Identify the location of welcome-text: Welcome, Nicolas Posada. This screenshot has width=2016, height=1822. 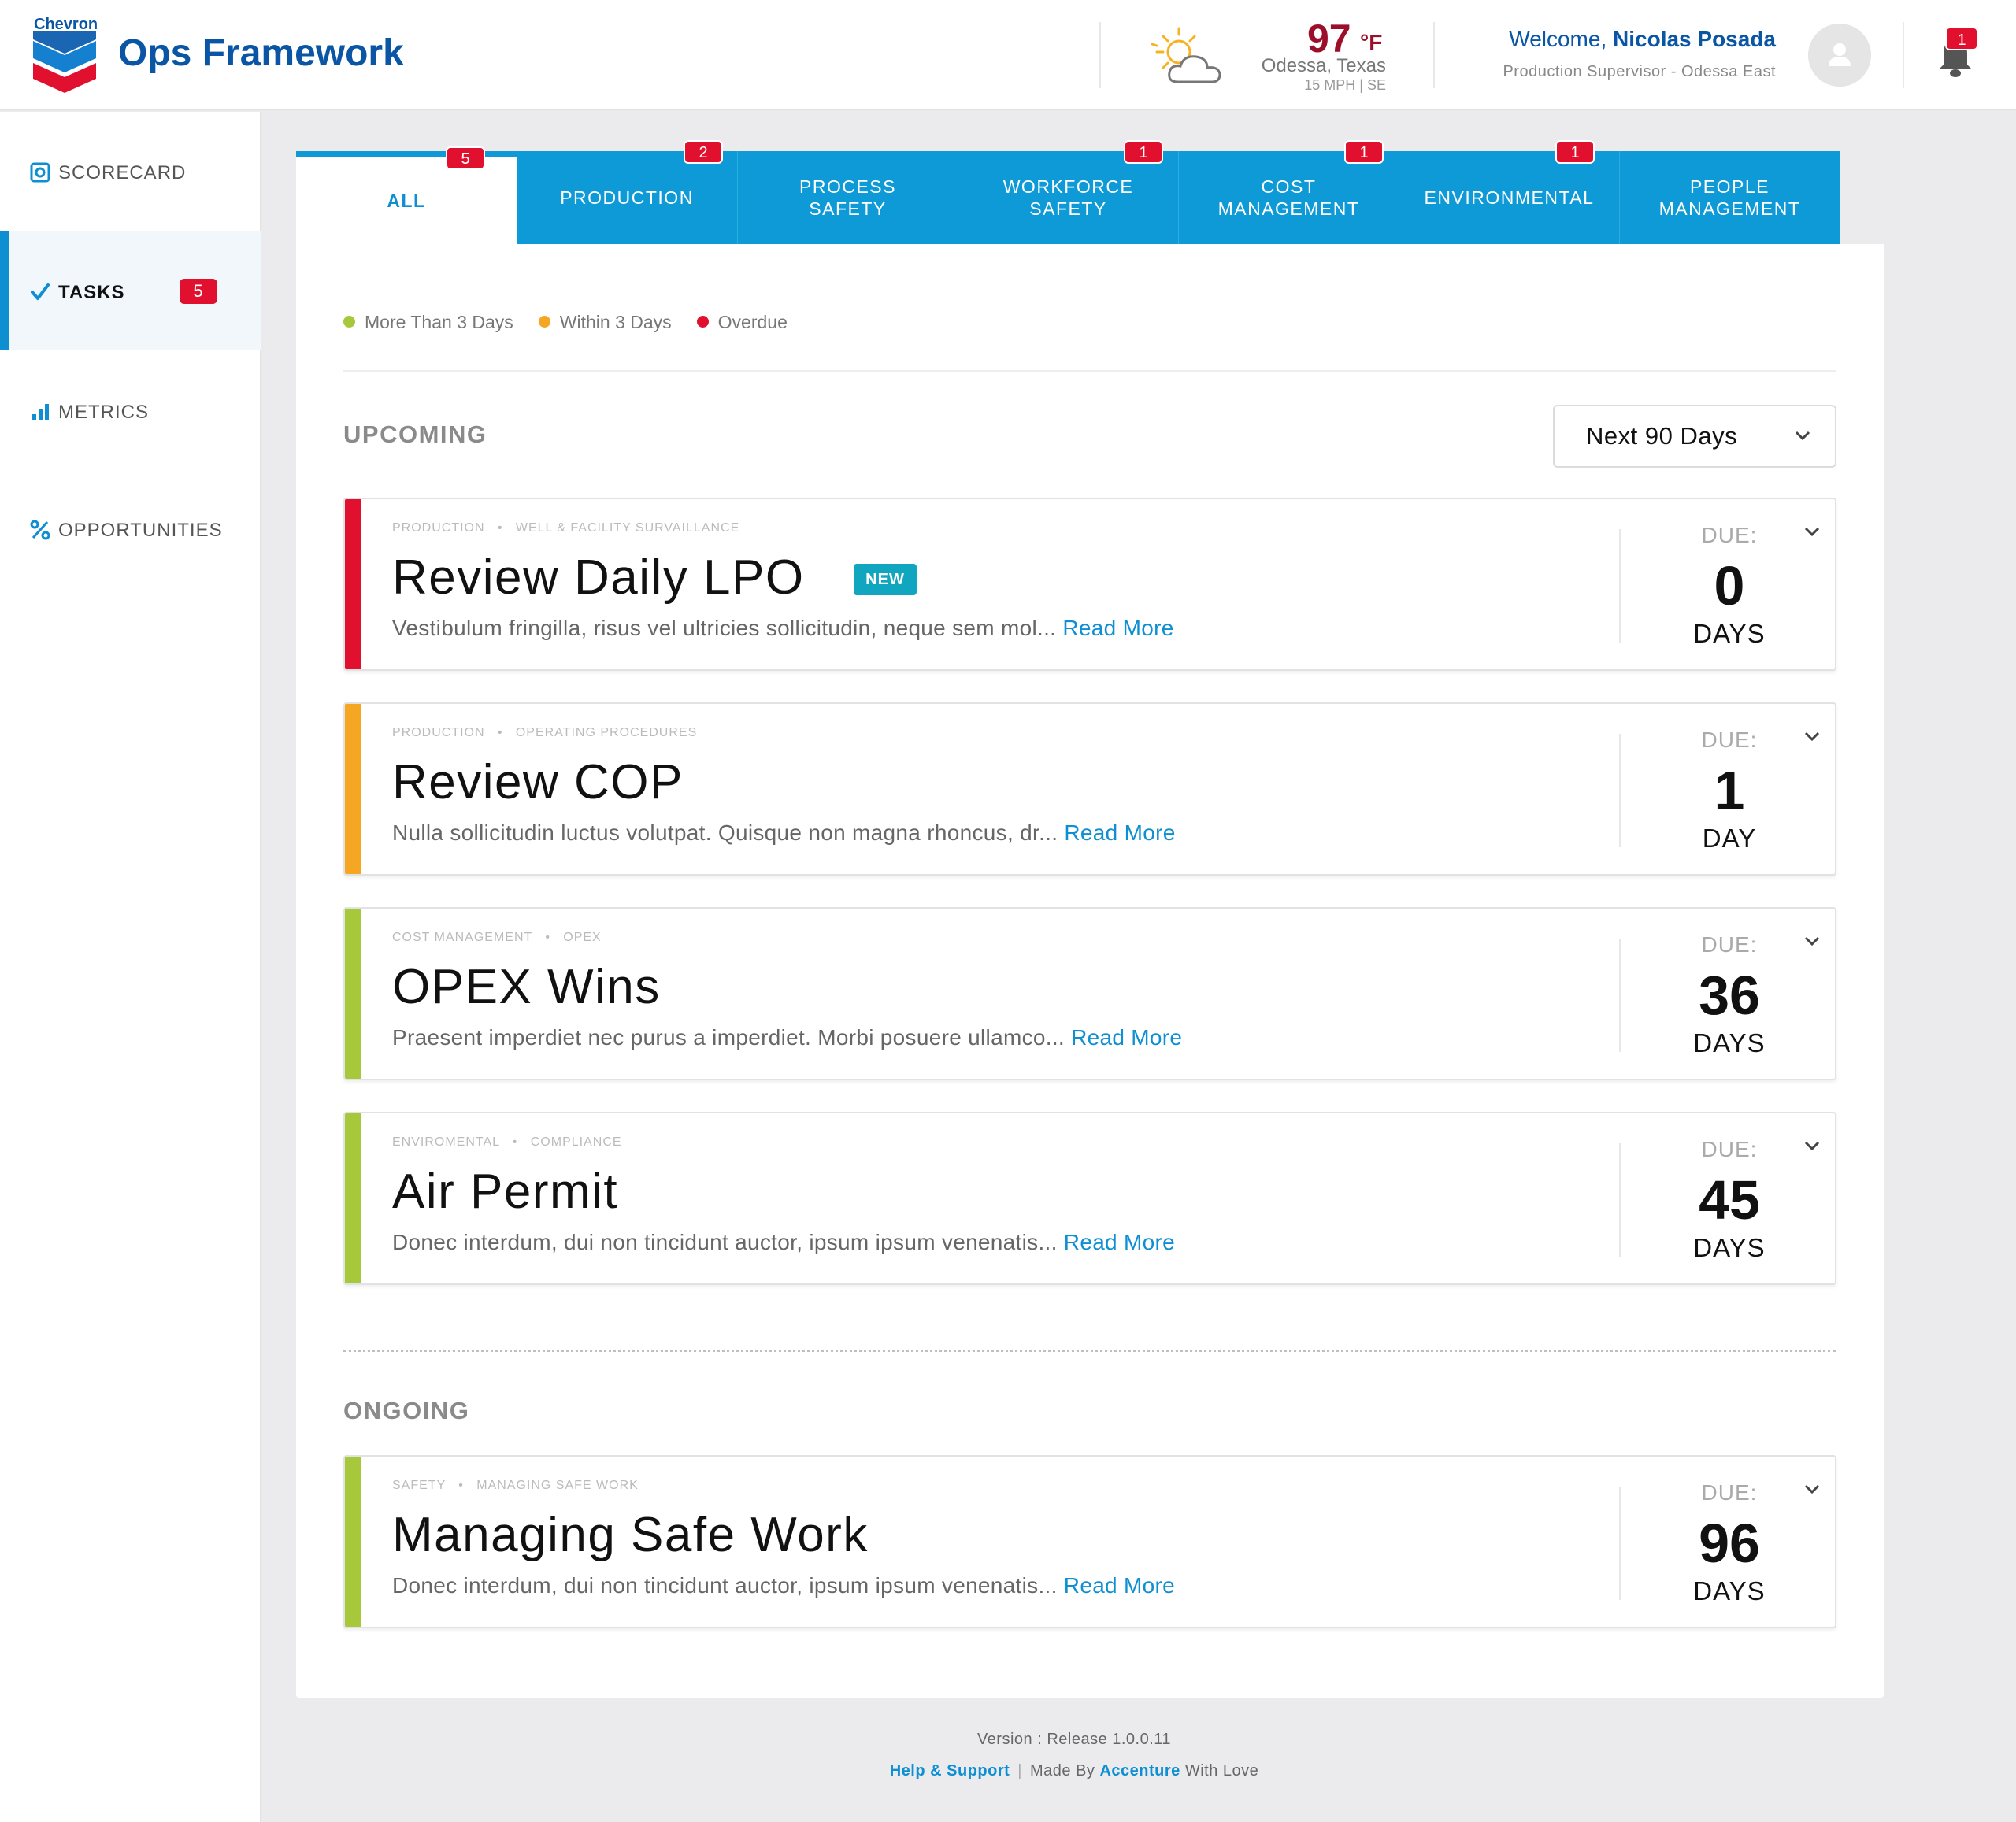
(1539, 39).